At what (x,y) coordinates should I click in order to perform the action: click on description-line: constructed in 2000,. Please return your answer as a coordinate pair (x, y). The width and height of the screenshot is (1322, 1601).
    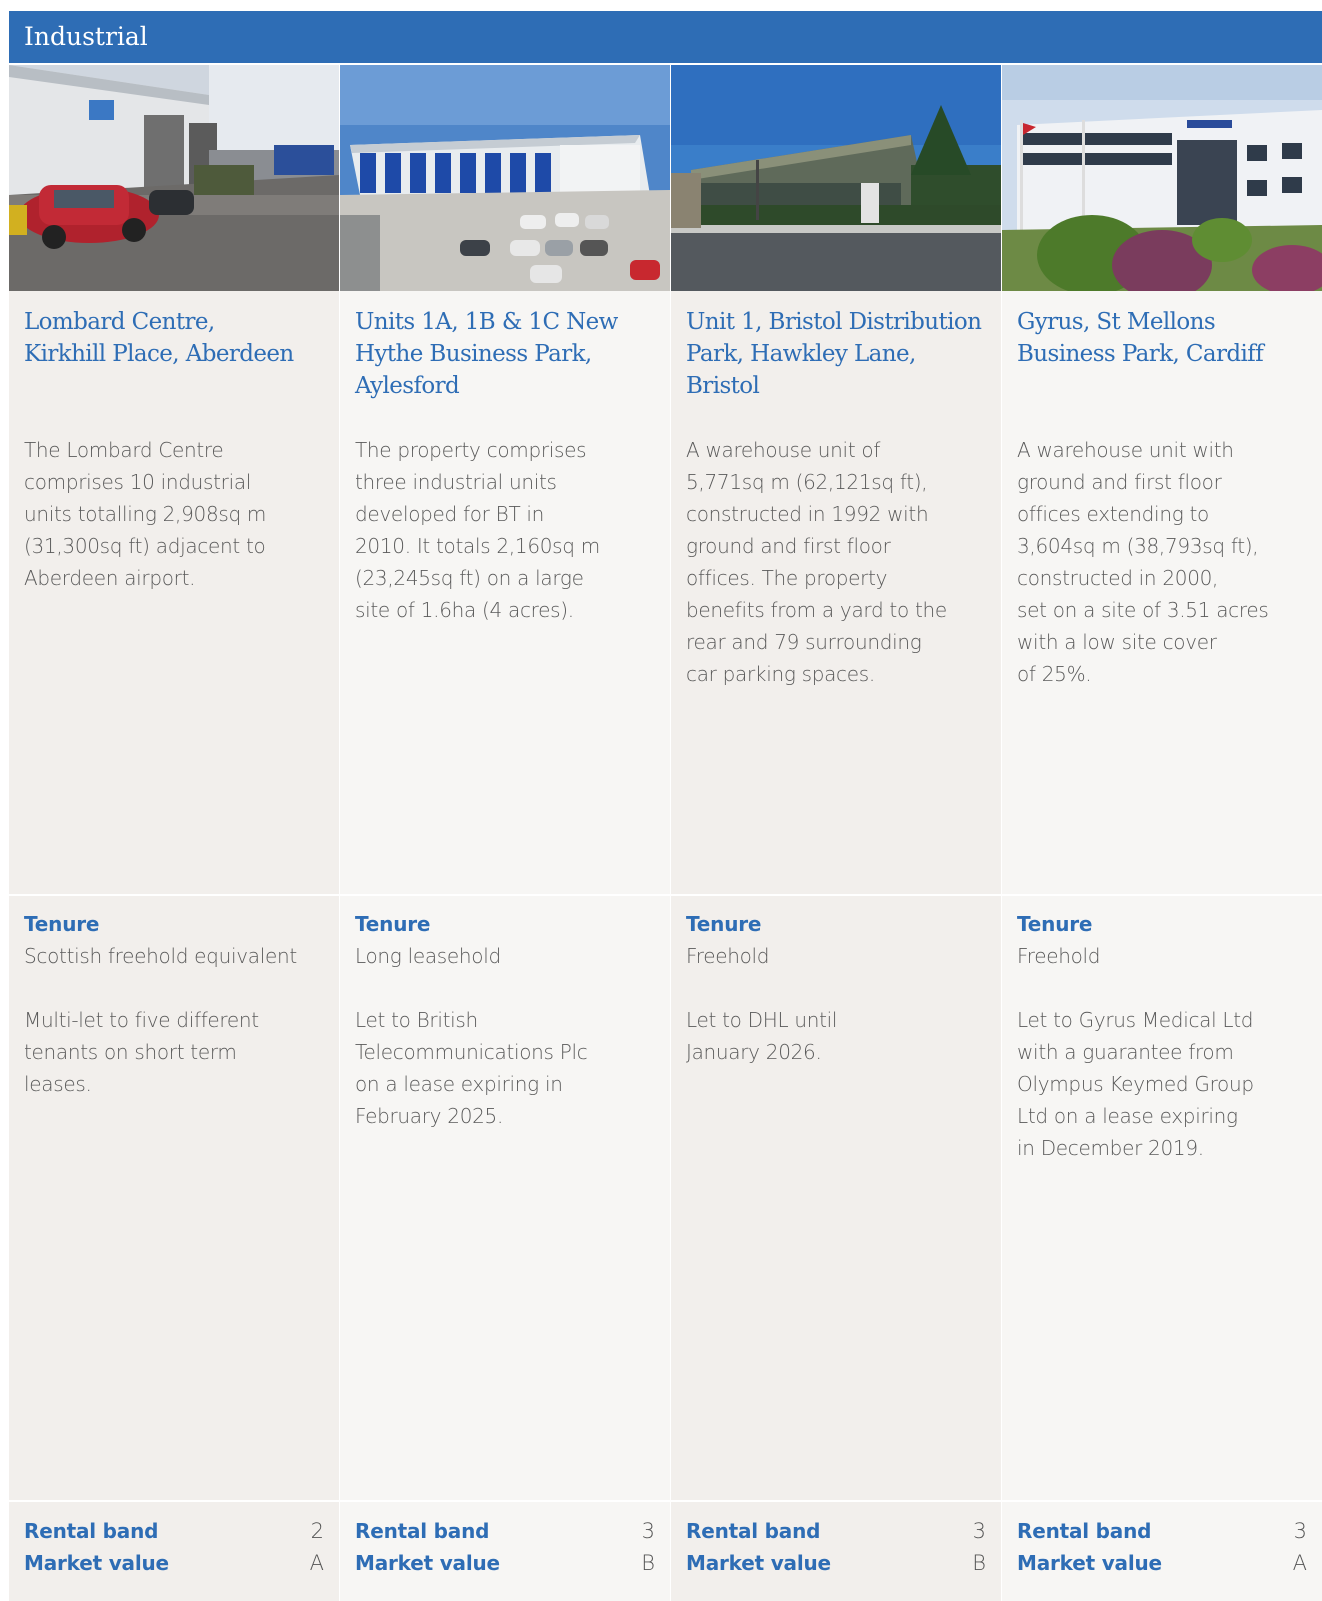
    Looking at the image, I should click on (1118, 578).